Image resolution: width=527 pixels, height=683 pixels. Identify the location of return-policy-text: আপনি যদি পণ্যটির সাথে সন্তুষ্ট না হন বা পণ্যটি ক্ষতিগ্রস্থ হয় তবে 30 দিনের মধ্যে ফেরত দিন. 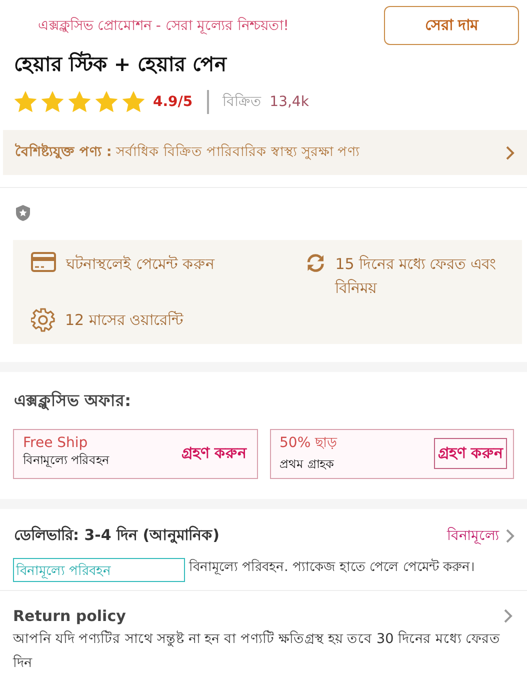
(257, 651).